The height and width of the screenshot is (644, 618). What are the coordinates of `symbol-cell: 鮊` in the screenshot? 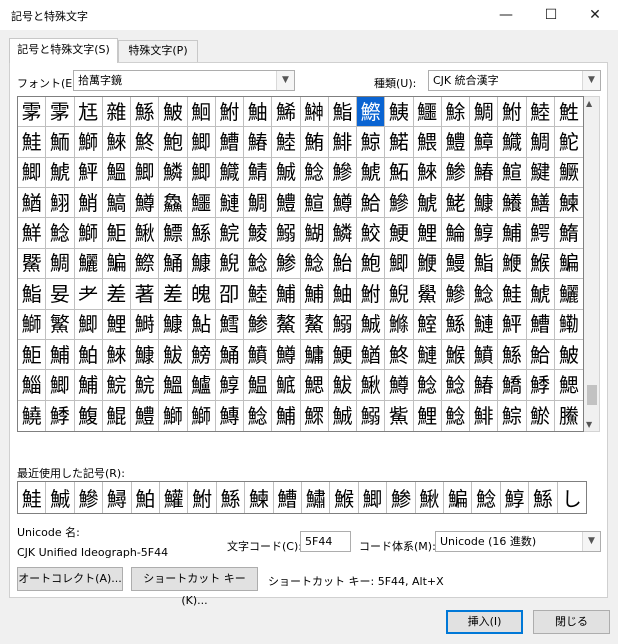 It's located at (88, 355).